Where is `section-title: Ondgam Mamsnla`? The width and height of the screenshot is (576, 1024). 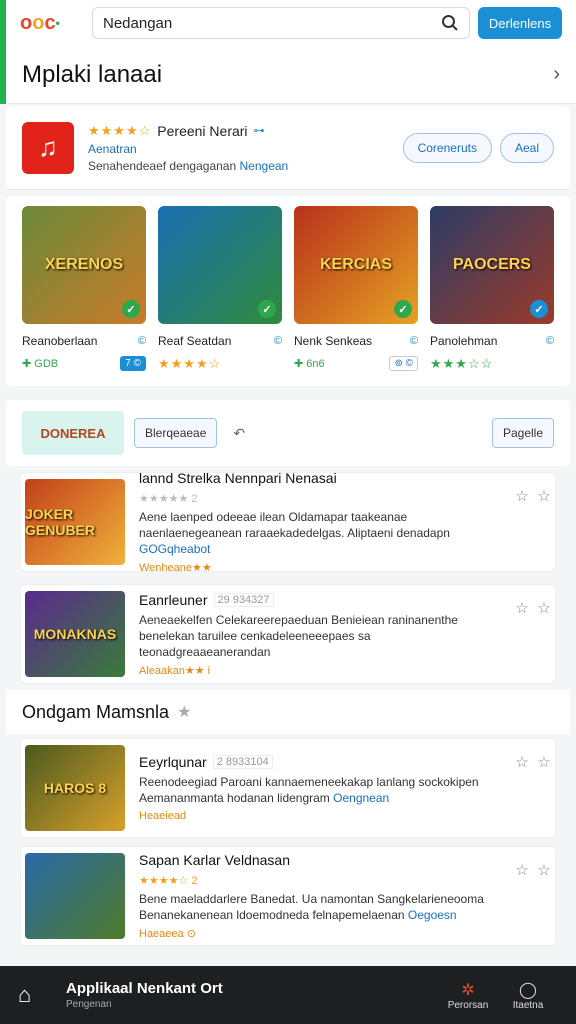
section-title: Ondgam Mamsnla is located at coordinates (96, 711).